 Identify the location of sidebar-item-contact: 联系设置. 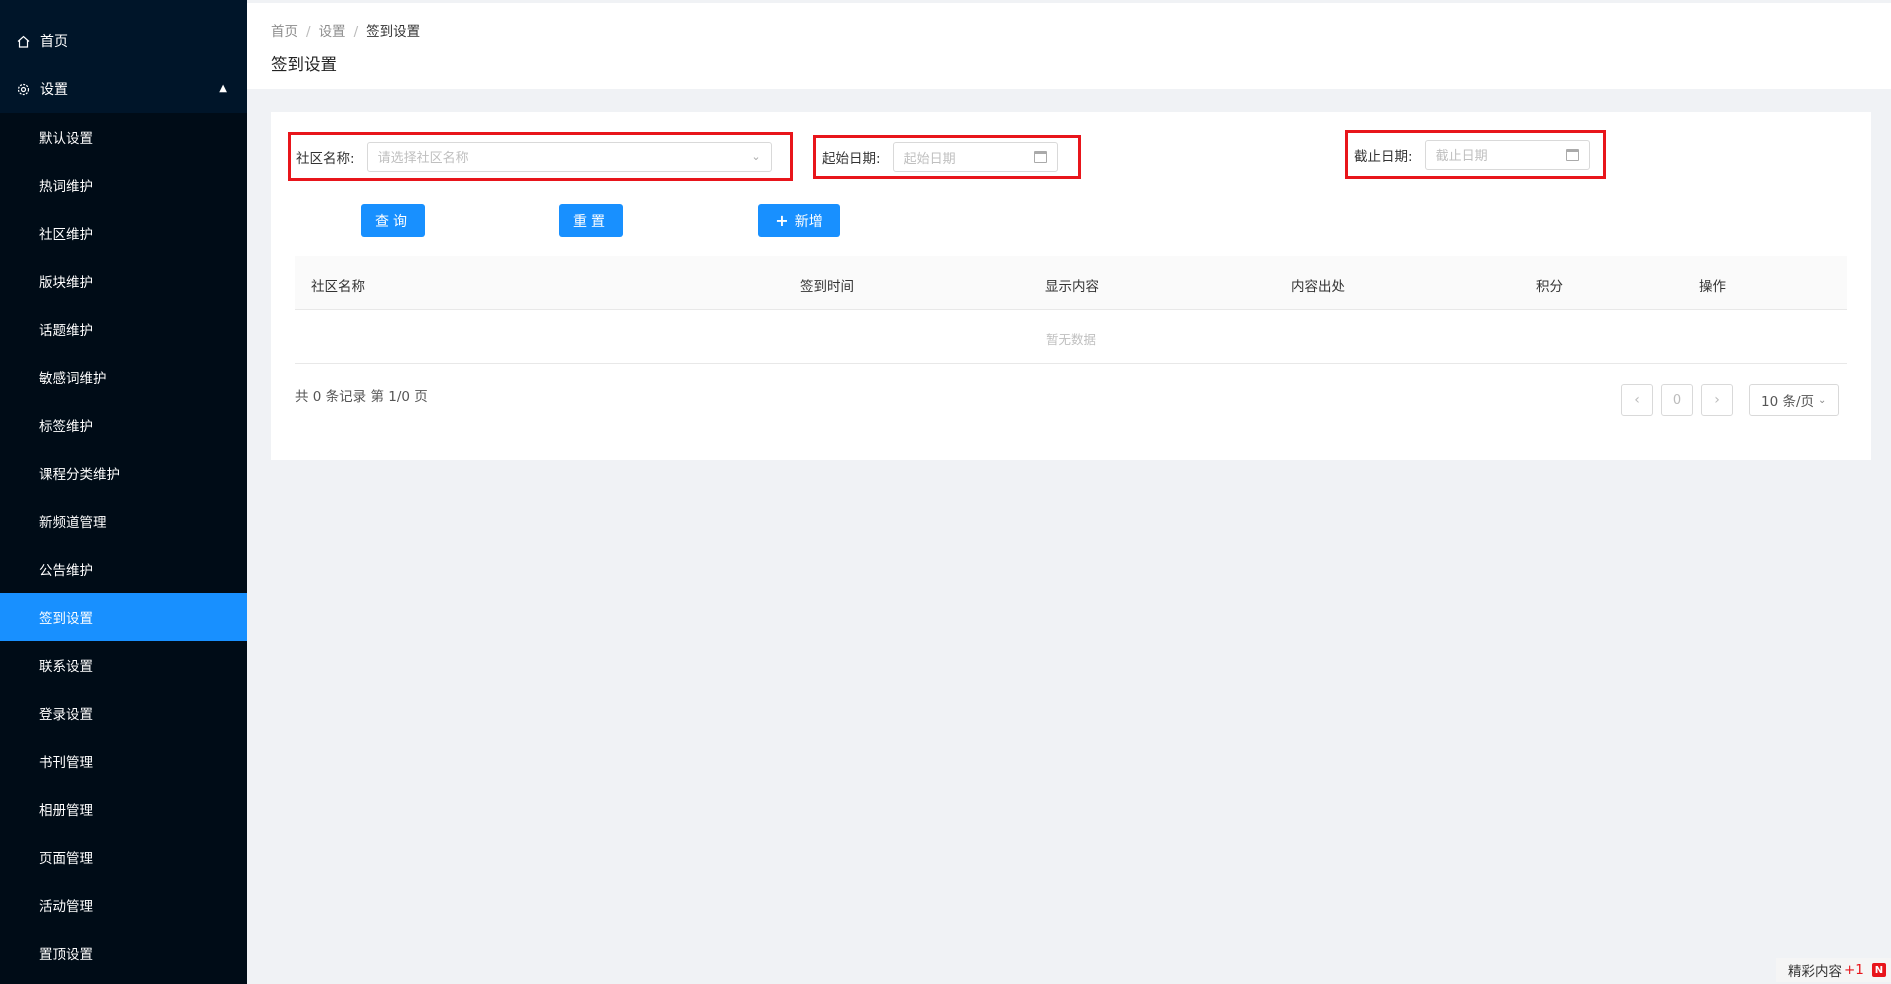
(123, 665).